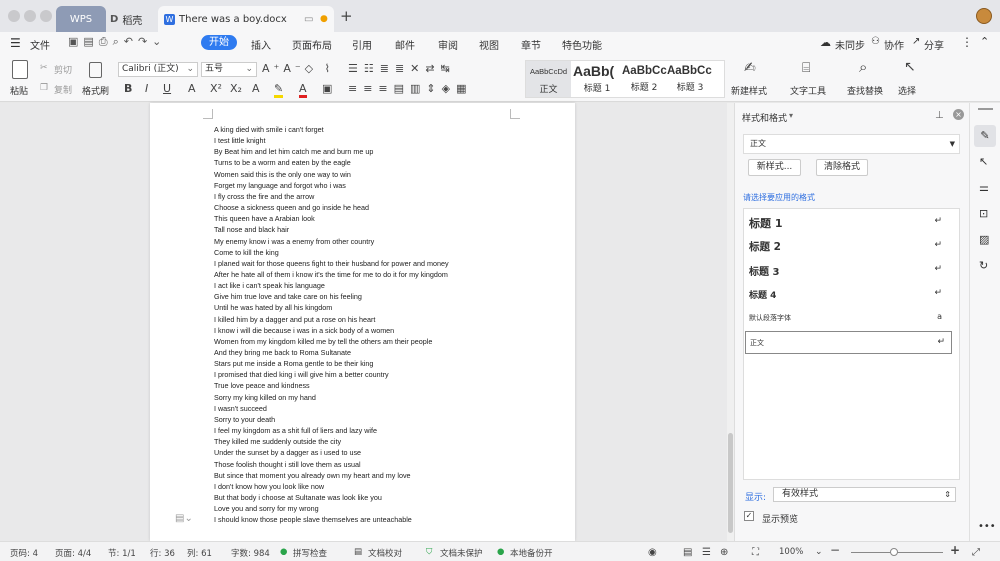 The width and height of the screenshot is (1000, 561). I want to click on text-line: And they bring me back to Roma Sultanate, so click(282, 352).